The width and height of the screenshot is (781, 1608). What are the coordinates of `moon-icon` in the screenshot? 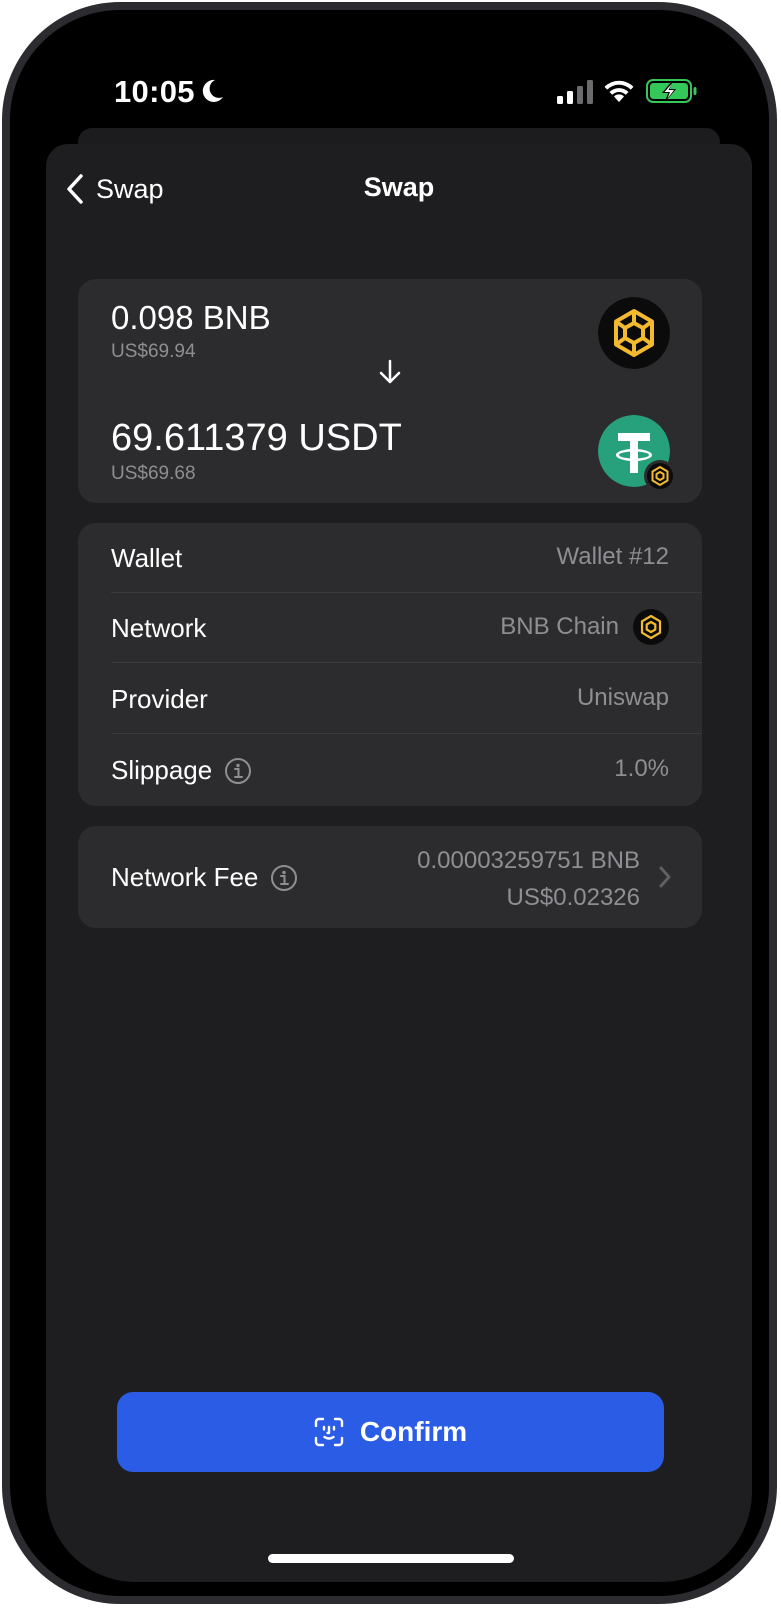 It's located at (212, 90).